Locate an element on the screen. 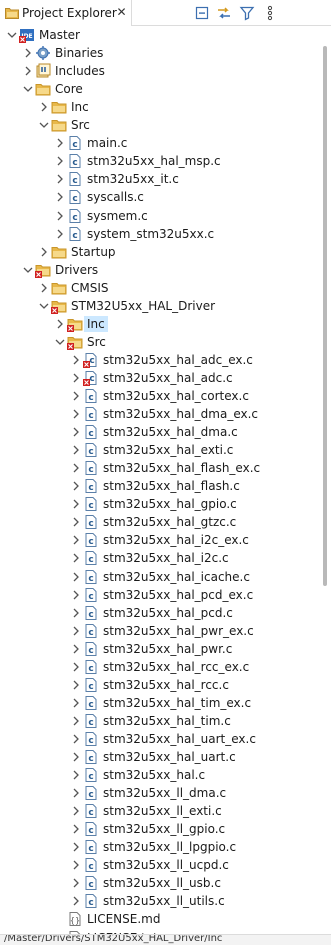 The image size is (331, 945). tree-item-stm32u5xx-hal-adc-ex-c: c stm32u5xx_hal_adc_ex.c is located at coordinates (159, 360).